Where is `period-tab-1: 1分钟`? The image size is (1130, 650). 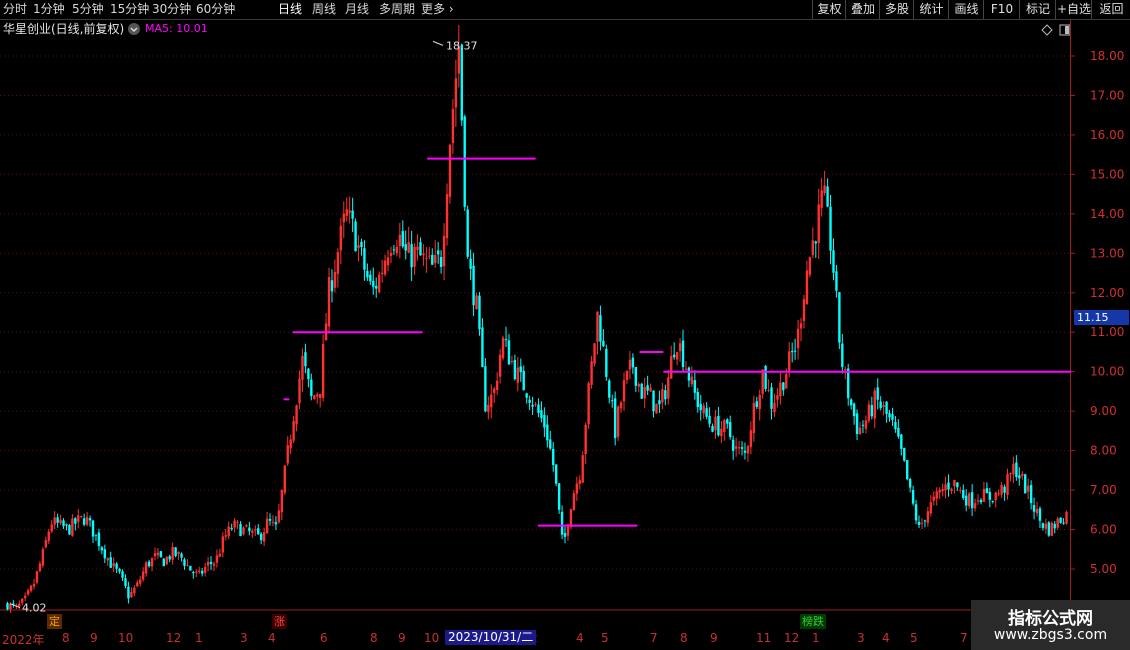 period-tab-1: 1分钟 is located at coordinates (49, 9).